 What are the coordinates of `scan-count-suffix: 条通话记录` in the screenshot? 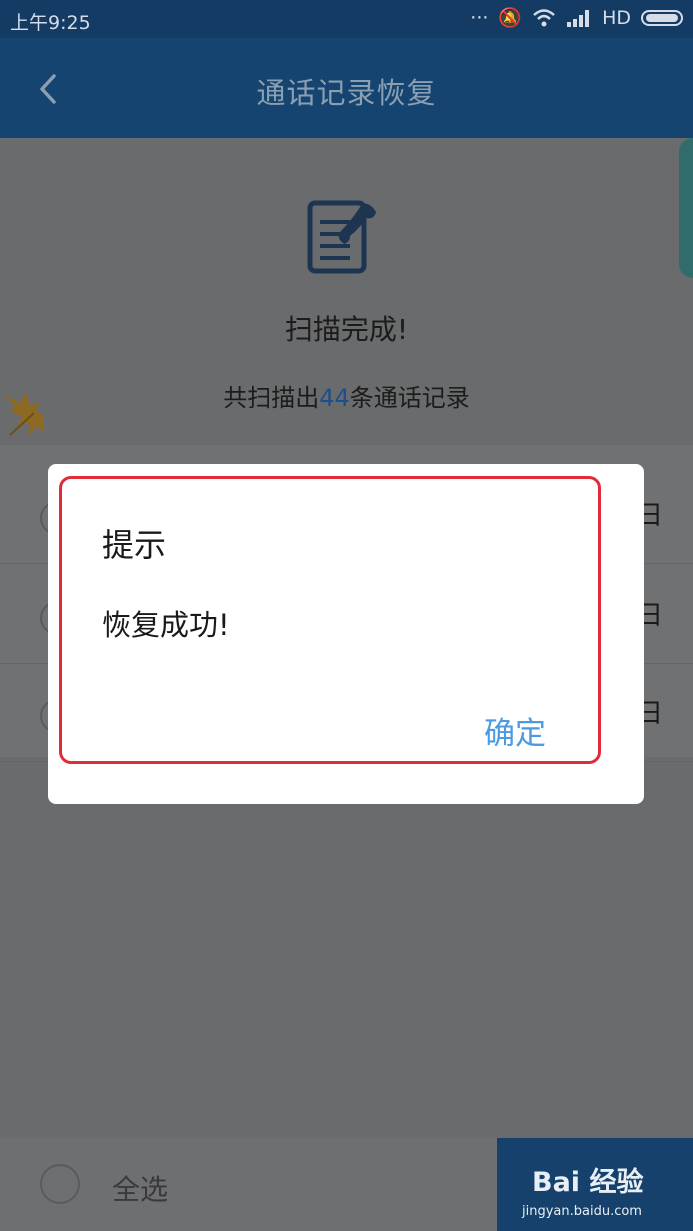 It's located at (409, 398).